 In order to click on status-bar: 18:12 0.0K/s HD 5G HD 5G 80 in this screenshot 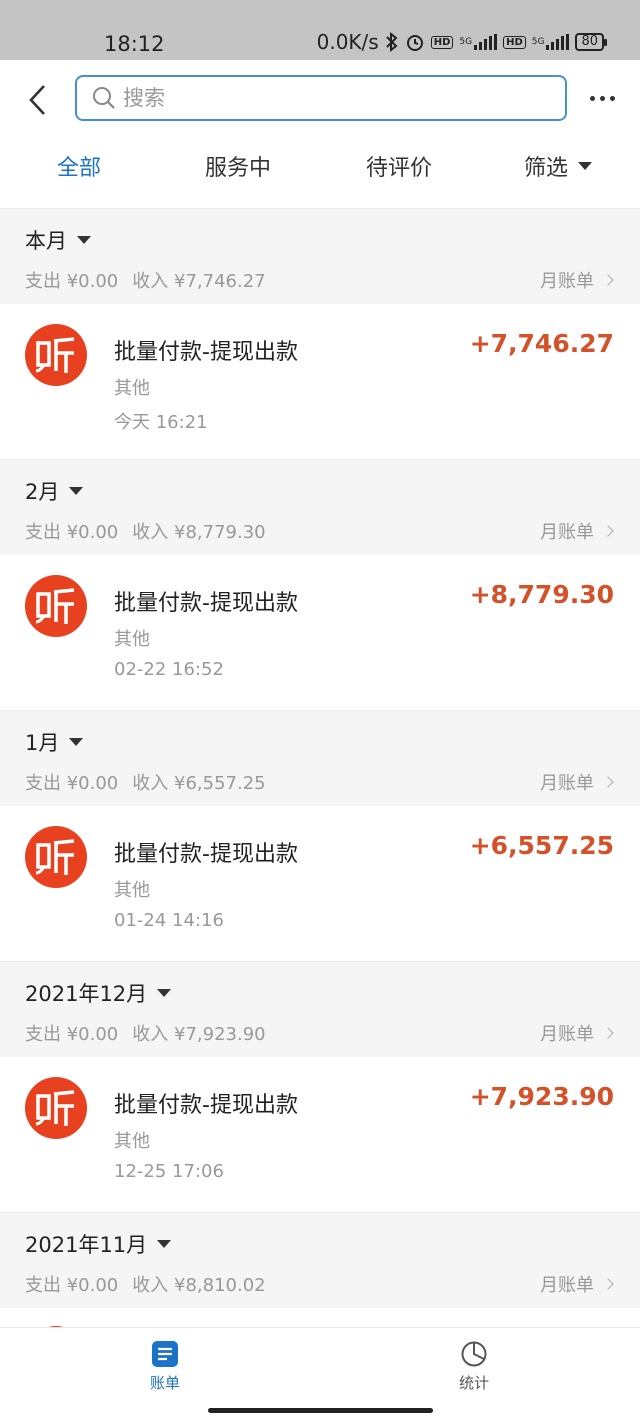, I will do `click(320, 30)`.